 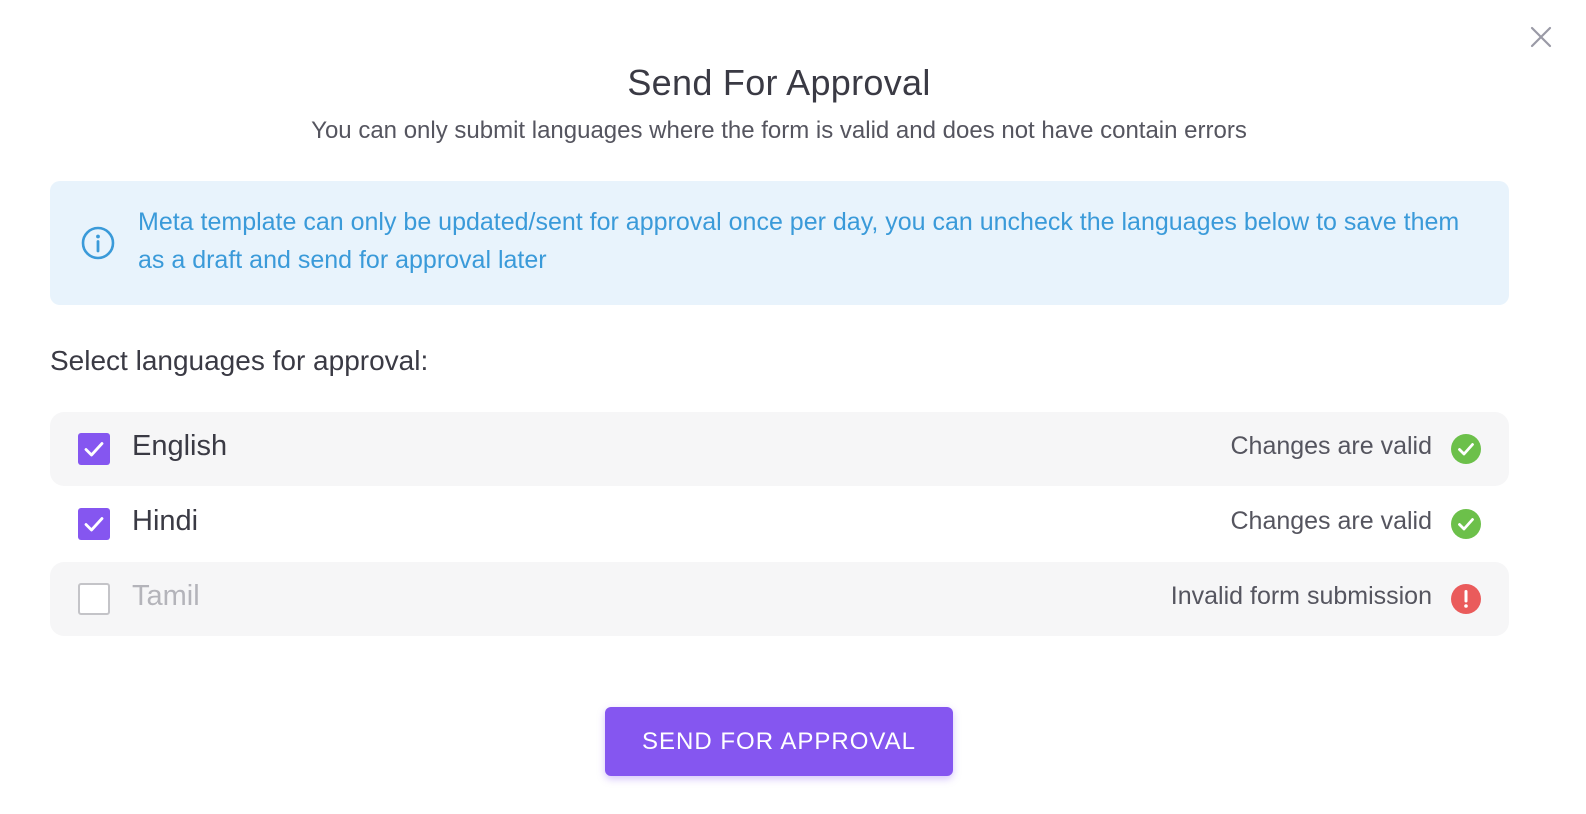 What do you see at coordinates (779, 82) in the screenshot?
I see `dialog-title: Send For Approval` at bounding box center [779, 82].